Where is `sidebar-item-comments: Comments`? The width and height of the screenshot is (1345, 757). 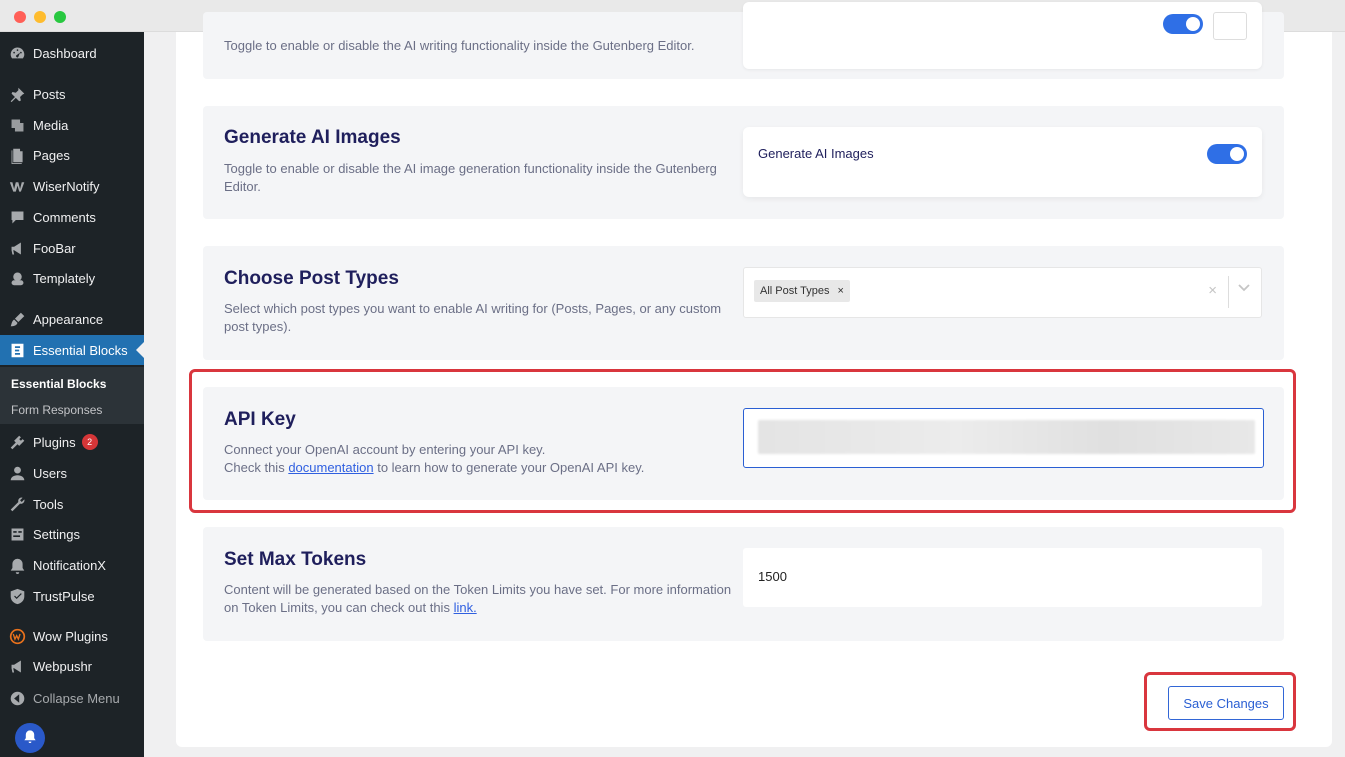
sidebar-item-comments: Comments is located at coordinates (72, 217).